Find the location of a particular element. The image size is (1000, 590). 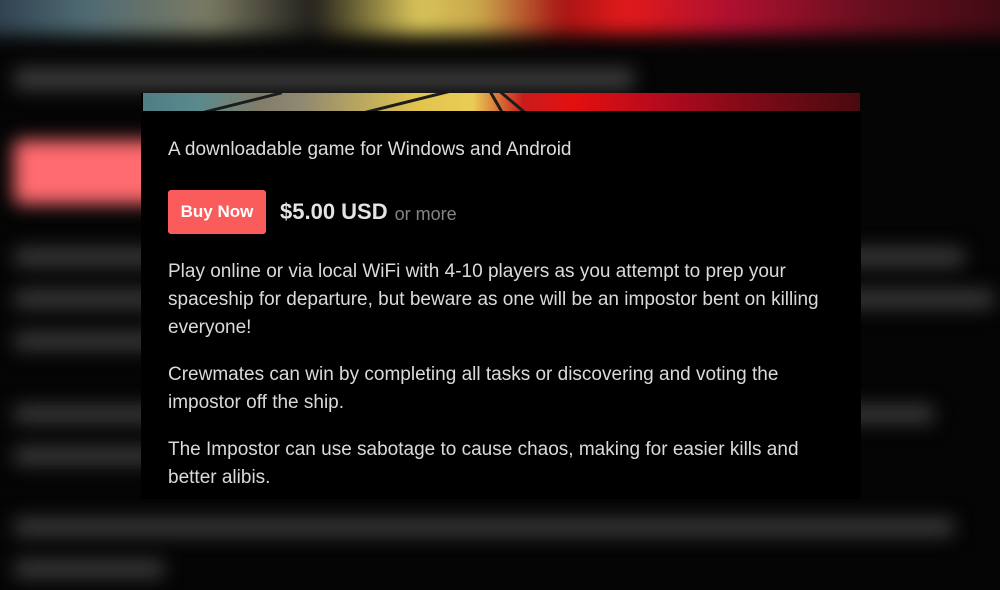

price-label: $5.00 USD is located at coordinates (334, 211).